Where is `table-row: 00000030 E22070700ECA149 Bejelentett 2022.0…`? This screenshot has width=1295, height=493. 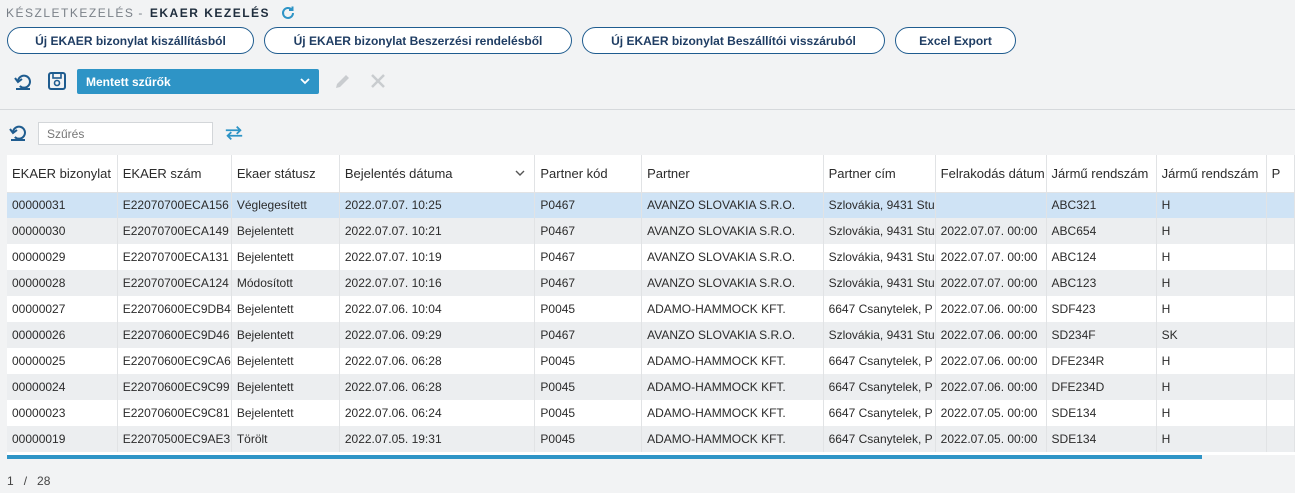 table-row: 00000030 E22070700ECA149 Bejelentett 2022.0… is located at coordinates (651, 231).